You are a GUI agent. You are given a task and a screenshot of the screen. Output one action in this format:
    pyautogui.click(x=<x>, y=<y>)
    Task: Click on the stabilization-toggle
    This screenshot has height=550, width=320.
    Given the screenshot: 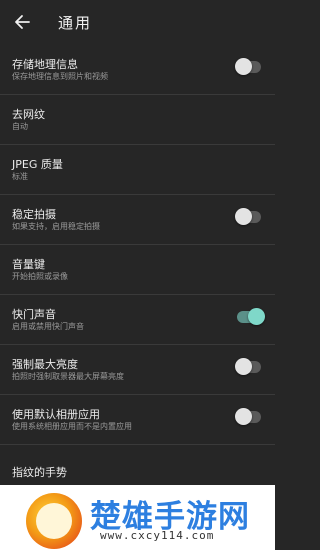 What is the action you would take?
    pyautogui.click(x=248, y=216)
    